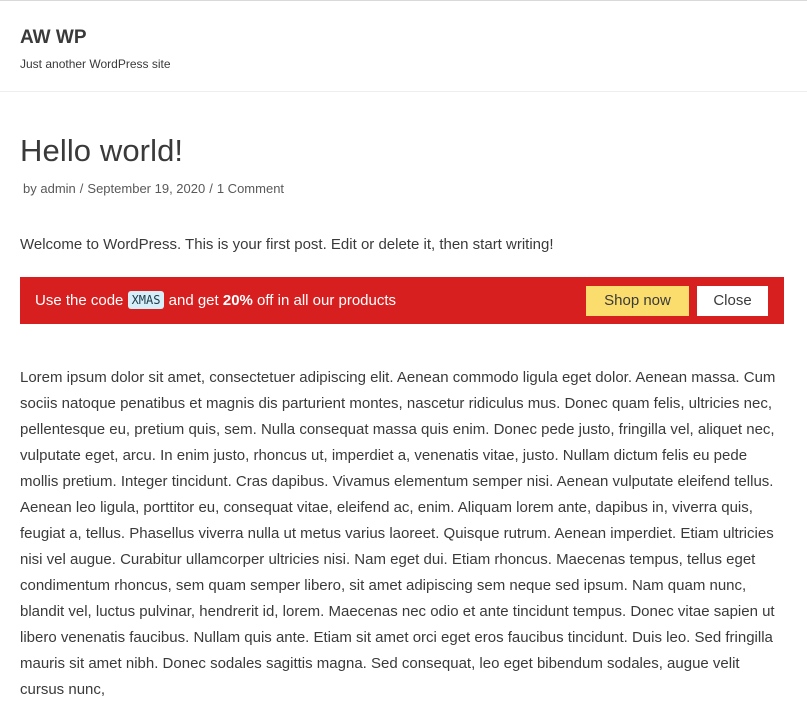 The height and width of the screenshot is (709, 807). I want to click on author-prefix: by, so click(30, 188).